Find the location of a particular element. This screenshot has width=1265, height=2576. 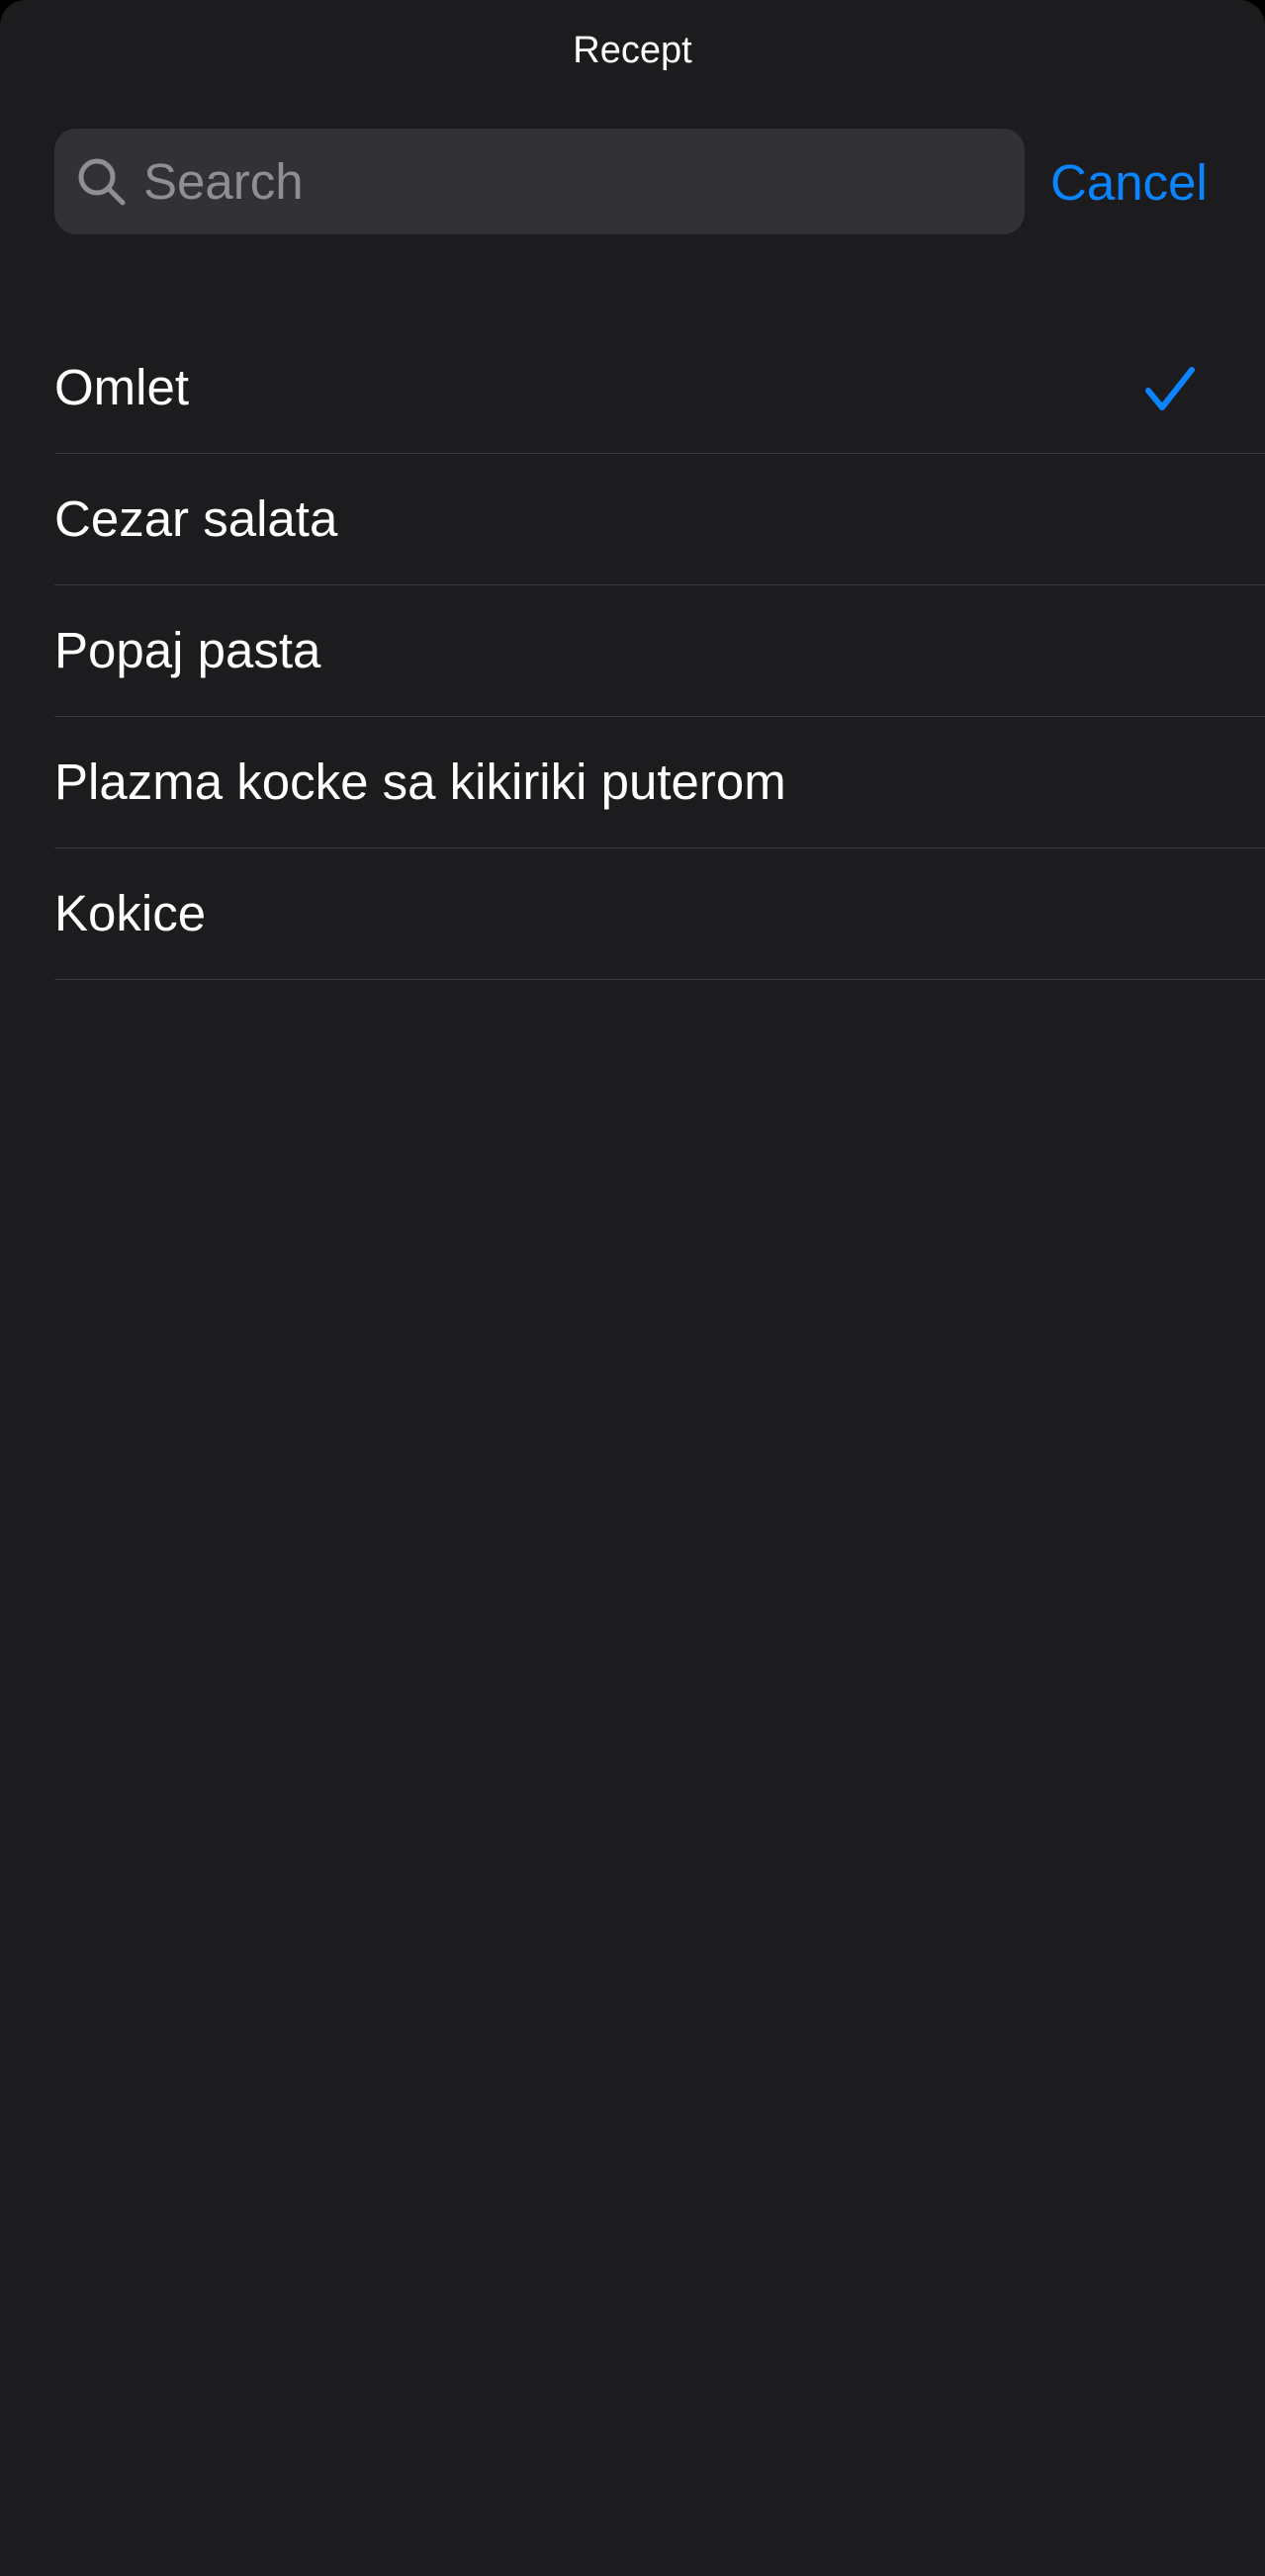

list-item-kokice: Kokice is located at coordinates (632, 914).